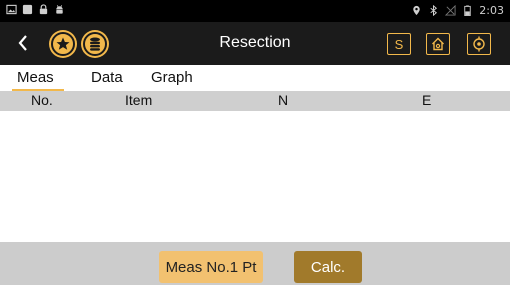  What do you see at coordinates (59, 9) in the screenshot?
I see `android-icon` at bounding box center [59, 9].